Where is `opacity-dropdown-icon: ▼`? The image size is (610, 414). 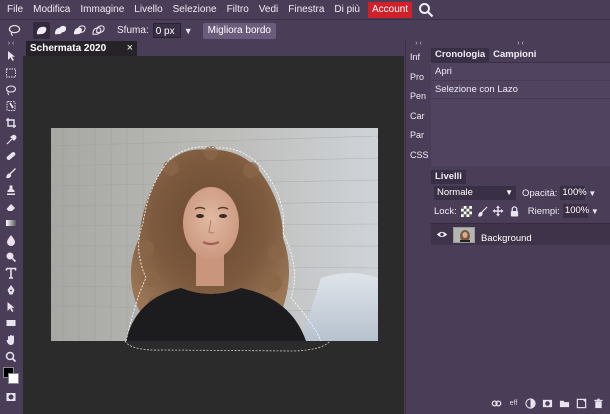
opacity-dropdown-icon: ▼ is located at coordinates (592, 193).